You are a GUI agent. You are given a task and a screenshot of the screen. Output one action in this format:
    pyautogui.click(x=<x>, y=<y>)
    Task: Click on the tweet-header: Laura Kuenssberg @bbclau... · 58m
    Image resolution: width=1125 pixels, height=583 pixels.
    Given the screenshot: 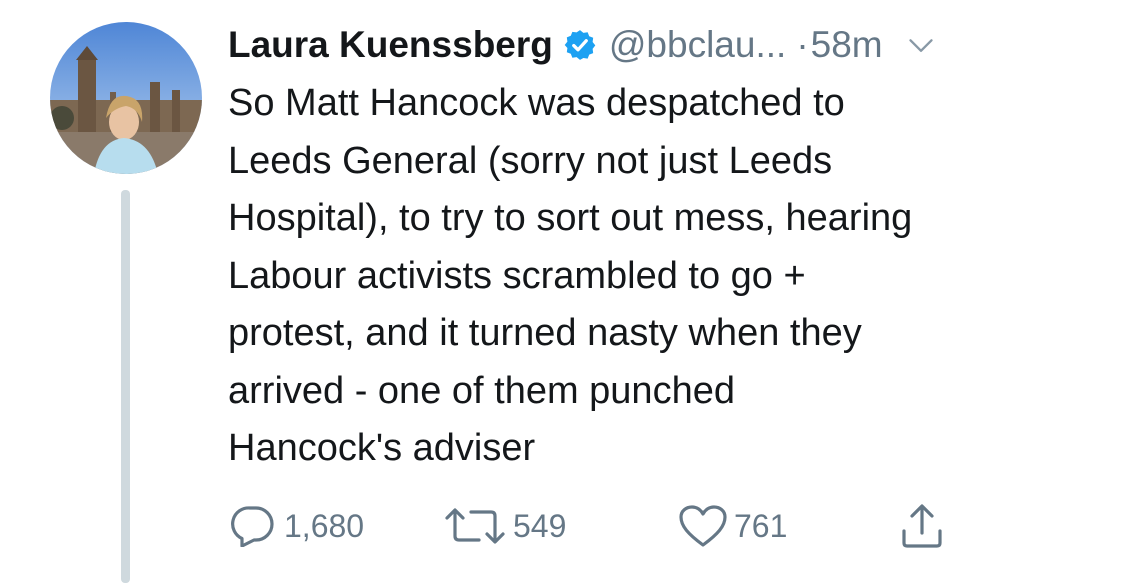 What is the action you would take?
    pyautogui.click(x=581, y=45)
    